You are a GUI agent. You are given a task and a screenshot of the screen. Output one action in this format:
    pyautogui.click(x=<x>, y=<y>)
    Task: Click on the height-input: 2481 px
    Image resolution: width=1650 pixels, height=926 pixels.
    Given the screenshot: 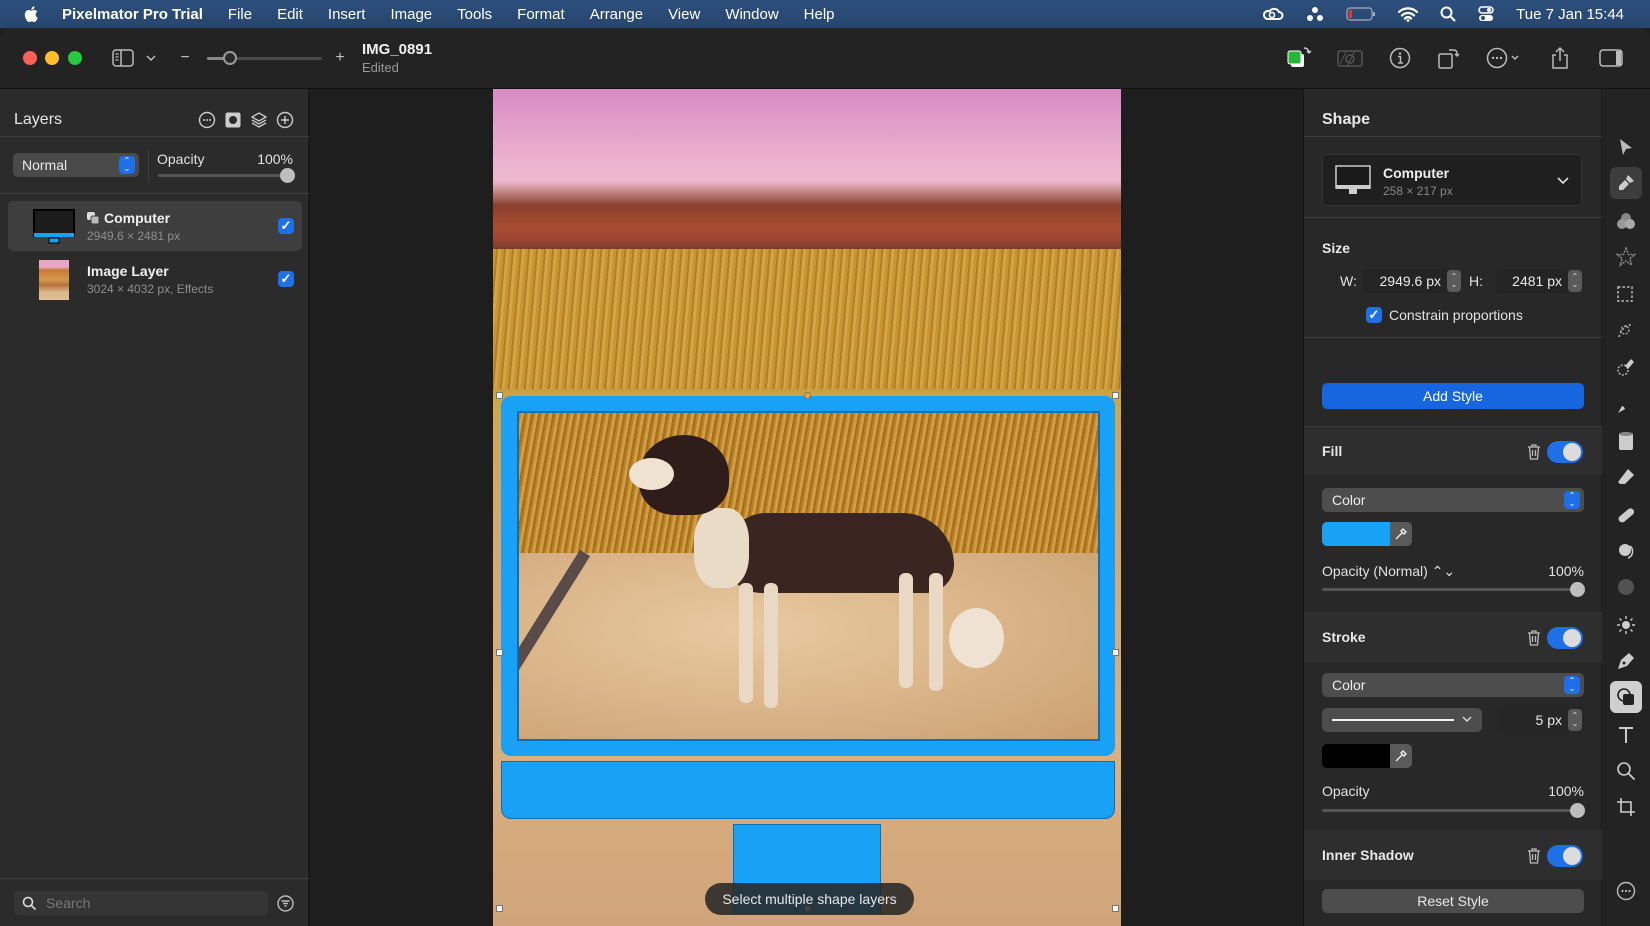 What is the action you would take?
    pyautogui.click(x=1532, y=281)
    